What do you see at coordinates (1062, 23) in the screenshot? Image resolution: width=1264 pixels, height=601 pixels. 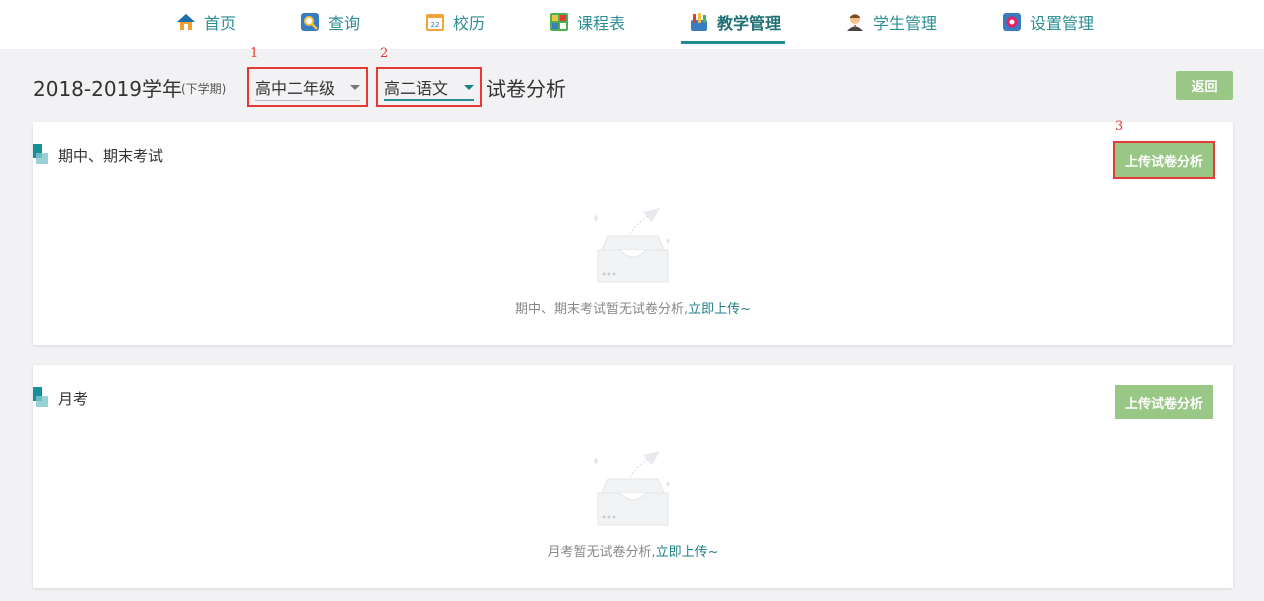 I see `nav-label-settings: 设置管理` at bounding box center [1062, 23].